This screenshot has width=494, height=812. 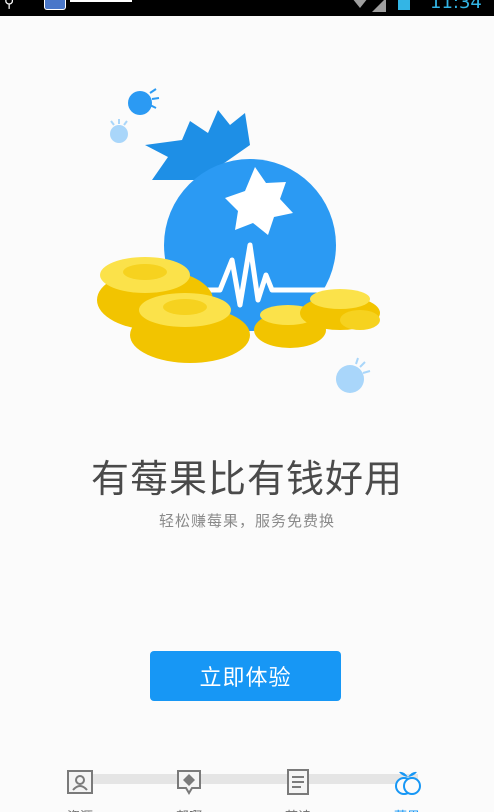 I want to click on tab-resources: 资源, so click(x=80, y=789).